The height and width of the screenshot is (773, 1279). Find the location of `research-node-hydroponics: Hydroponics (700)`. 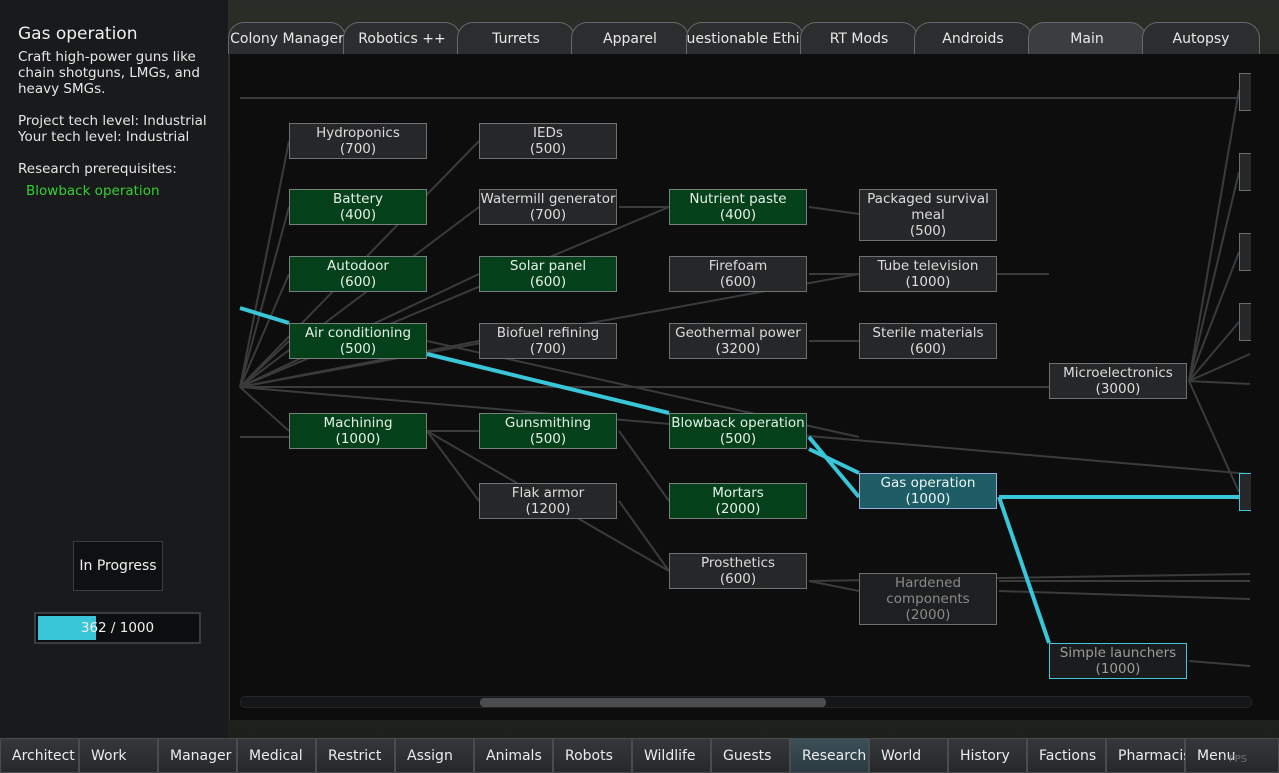

research-node-hydroponics: Hydroponics (700) is located at coordinates (358, 141).